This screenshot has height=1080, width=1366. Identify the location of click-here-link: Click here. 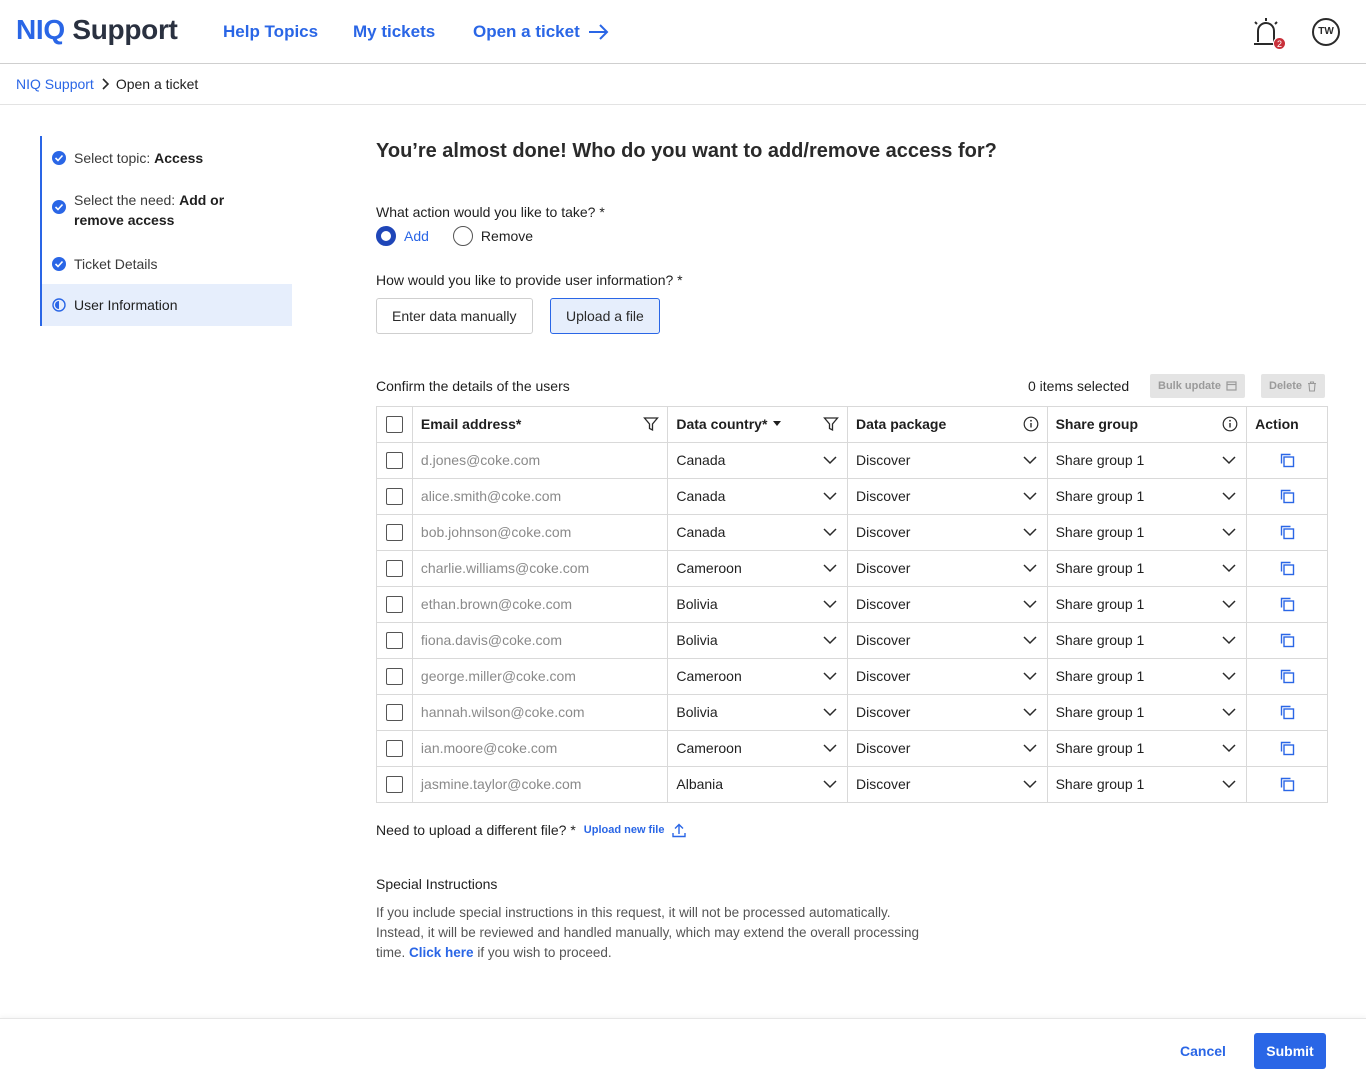
(441, 952).